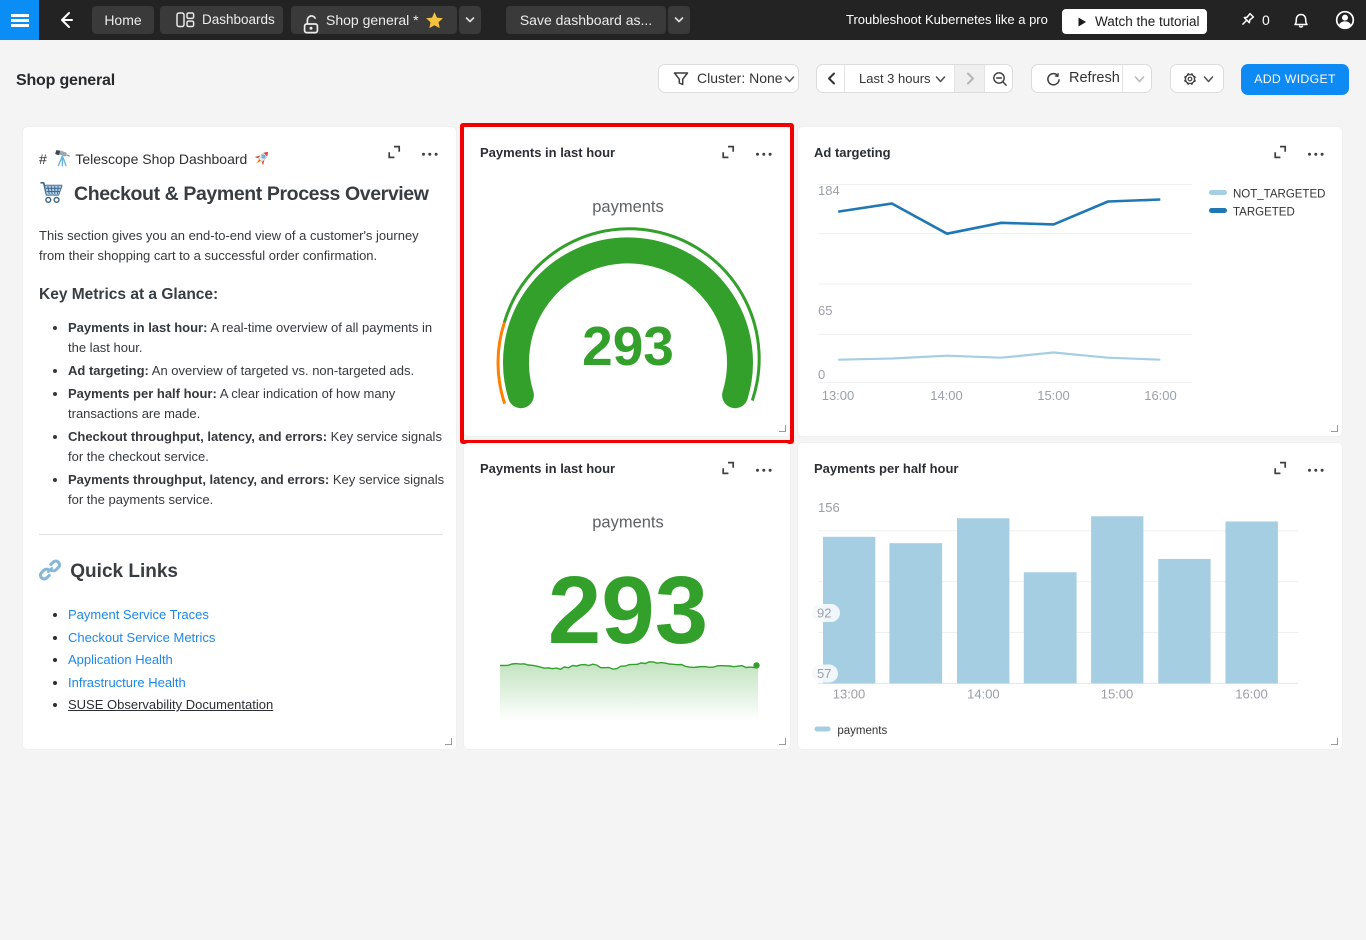 This screenshot has width=1366, height=940. What do you see at coordinates (1264, 213) in the screenshot?
I see `svg-text: TARGETED` at bounding box center [1264, 213].